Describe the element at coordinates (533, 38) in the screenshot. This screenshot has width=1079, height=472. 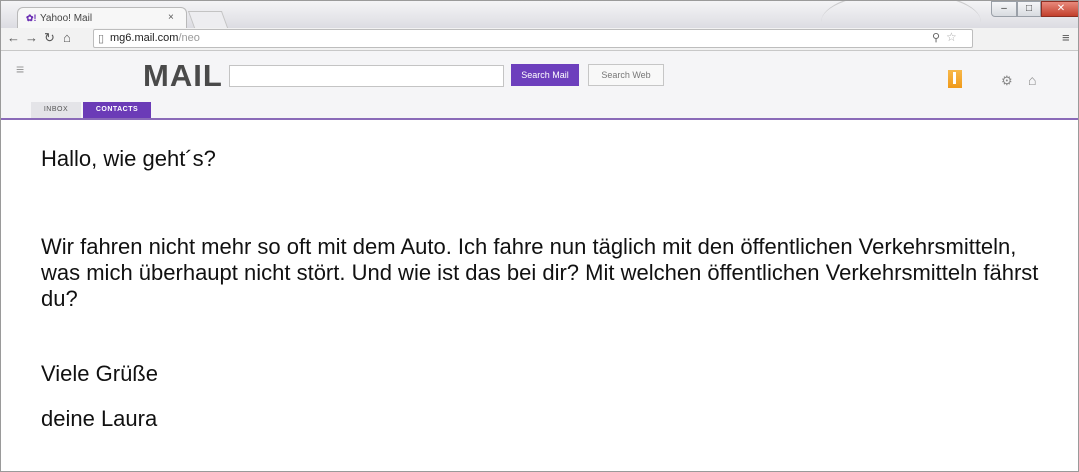
I see `url-input: ▯ mg6.mail.com/neo ⚲ ☆` at that location.